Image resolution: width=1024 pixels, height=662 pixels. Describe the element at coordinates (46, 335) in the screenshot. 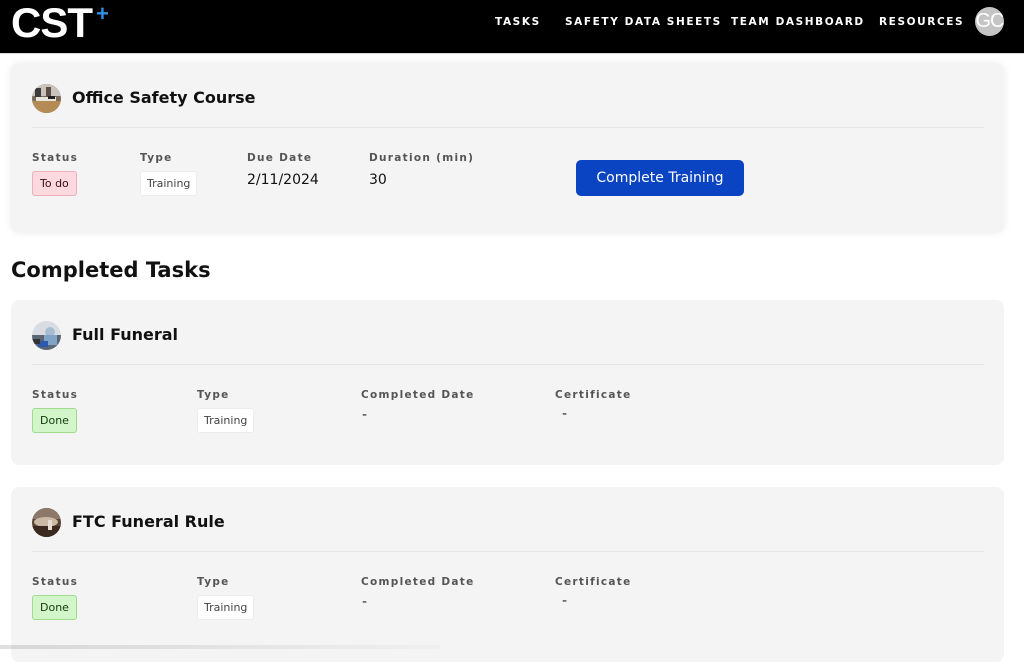

I see `funeral-photo-icon` at that location.